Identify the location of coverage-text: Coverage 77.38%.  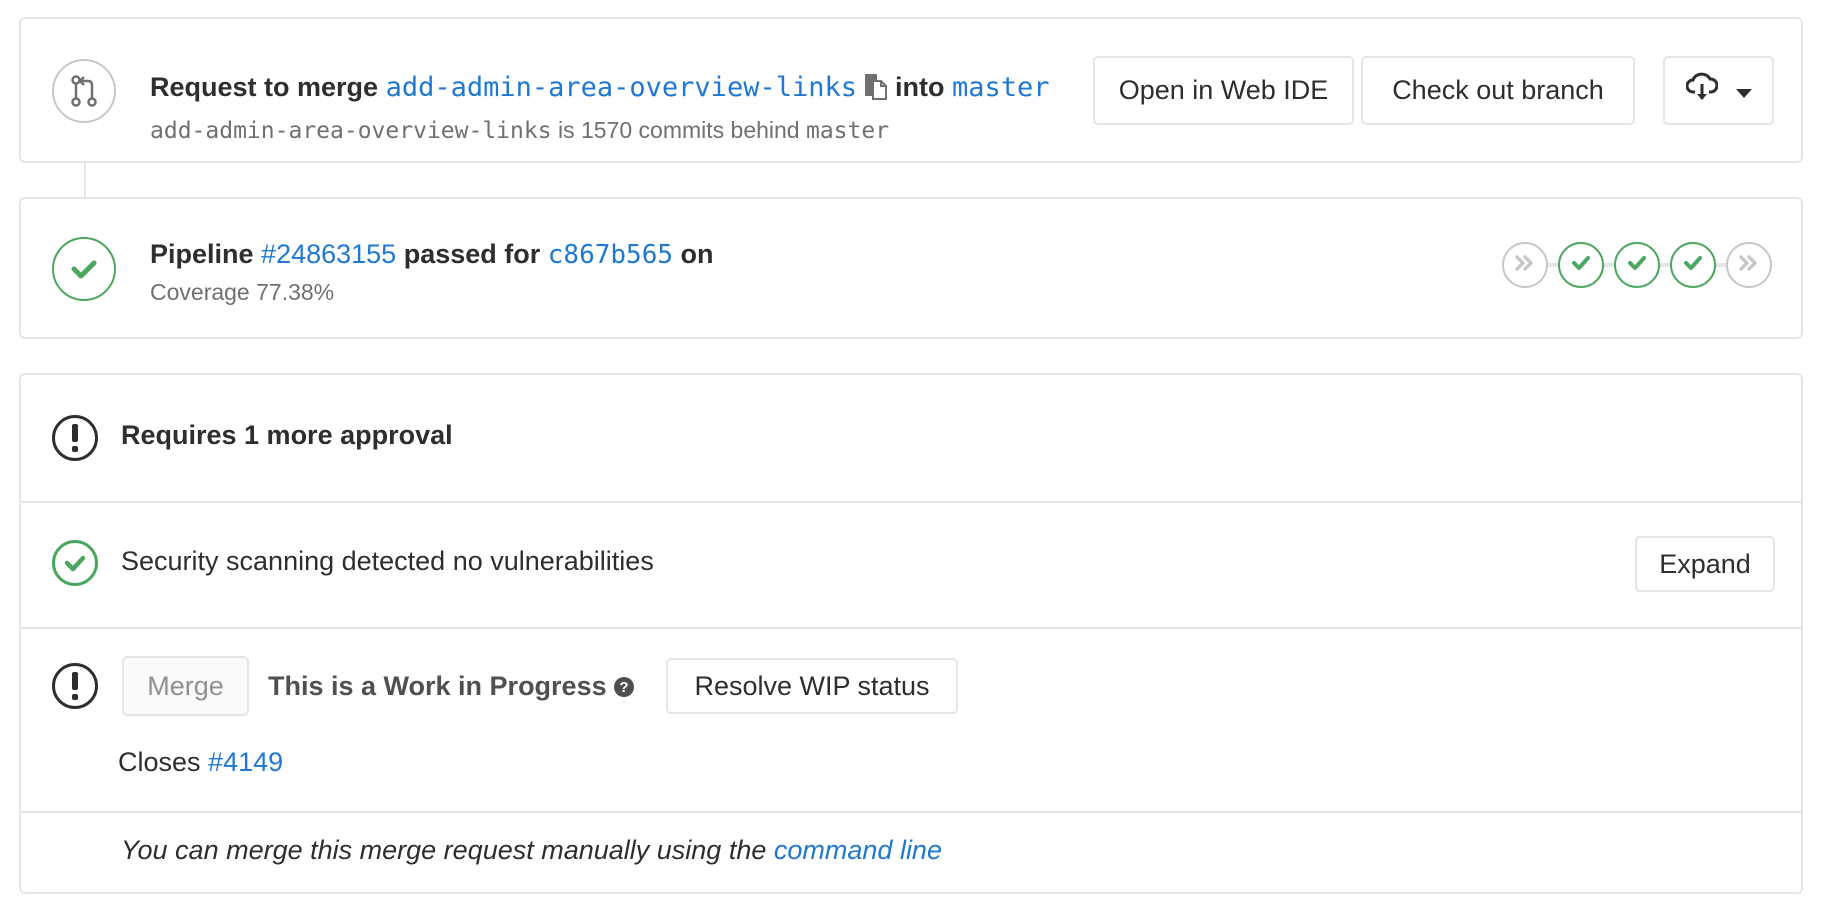
(242, 292).